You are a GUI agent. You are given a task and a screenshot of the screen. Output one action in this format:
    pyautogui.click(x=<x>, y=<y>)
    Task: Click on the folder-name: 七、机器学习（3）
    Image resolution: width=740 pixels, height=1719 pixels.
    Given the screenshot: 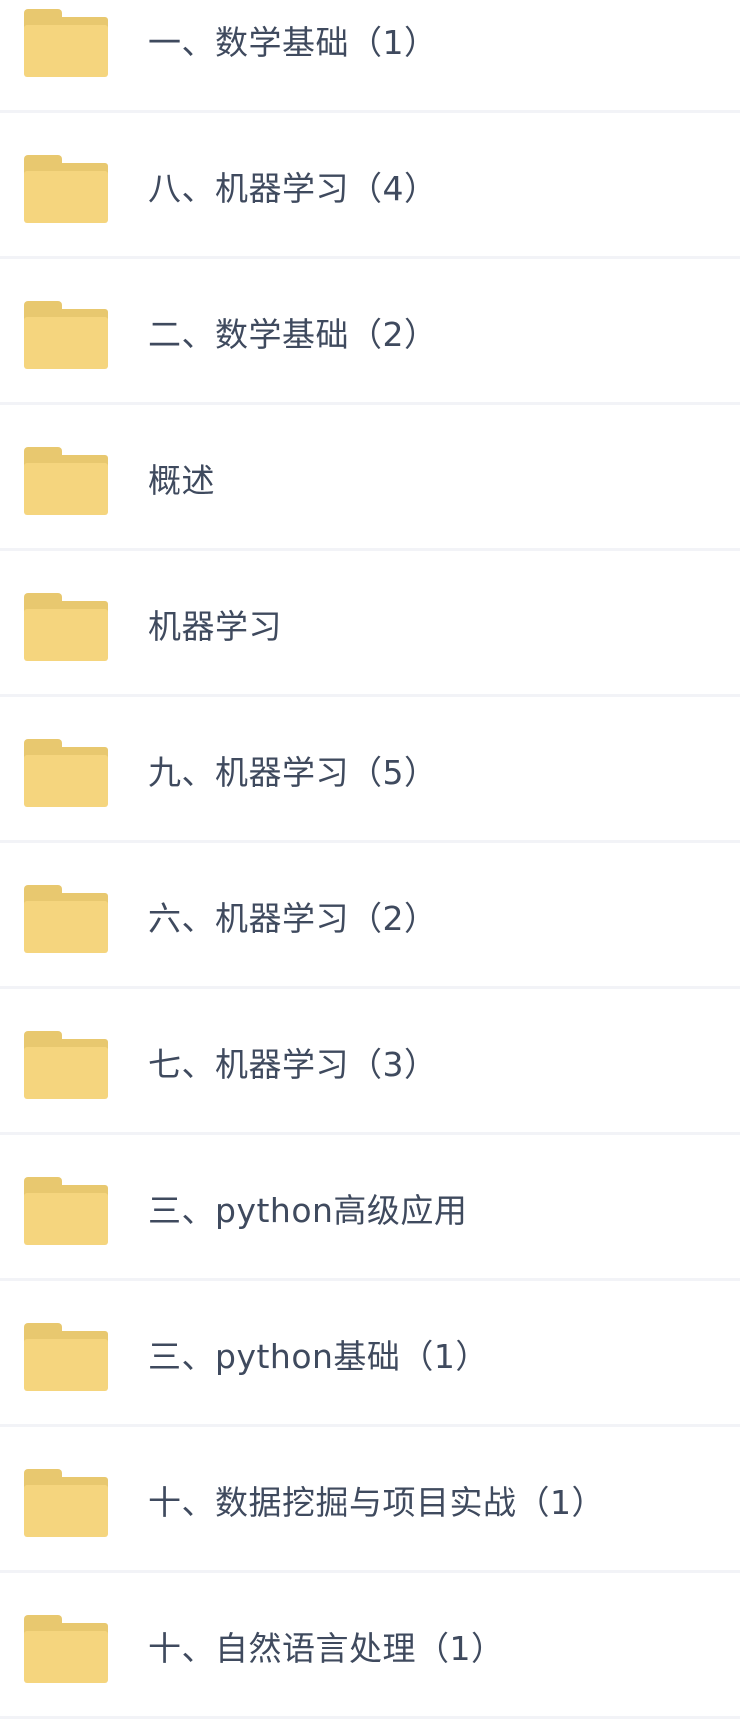 What is the action you would take?
    pyautogui.click(x=293, y=1064)
    